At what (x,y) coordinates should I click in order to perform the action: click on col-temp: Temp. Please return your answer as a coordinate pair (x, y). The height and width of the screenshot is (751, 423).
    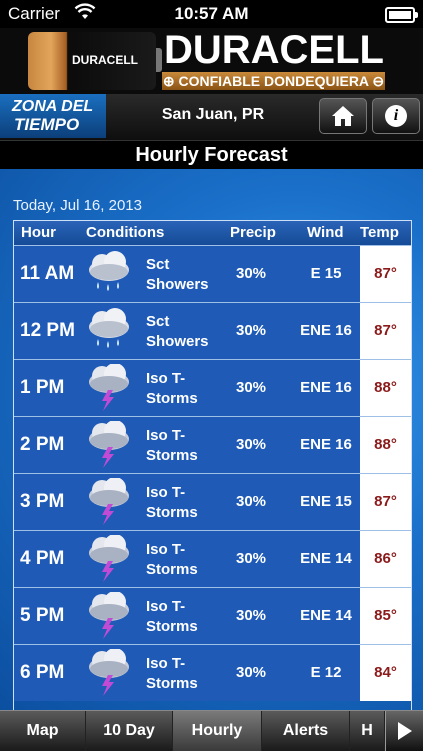
    Looking at the image, I should click on (379, 232).